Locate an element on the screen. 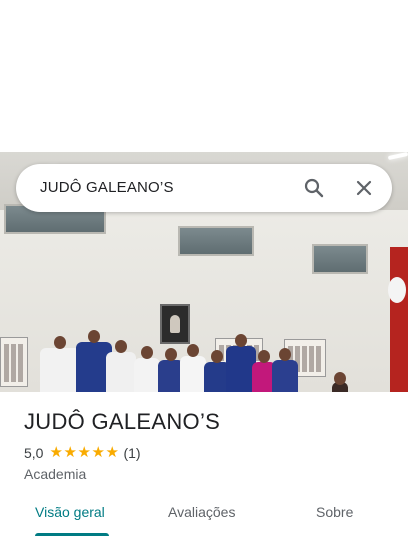 The height and width of the screenshot is (544, 408). rating-row: 5,0 ★ ★ ★ ★ ★ (1) is located at coordinates (82, 453).